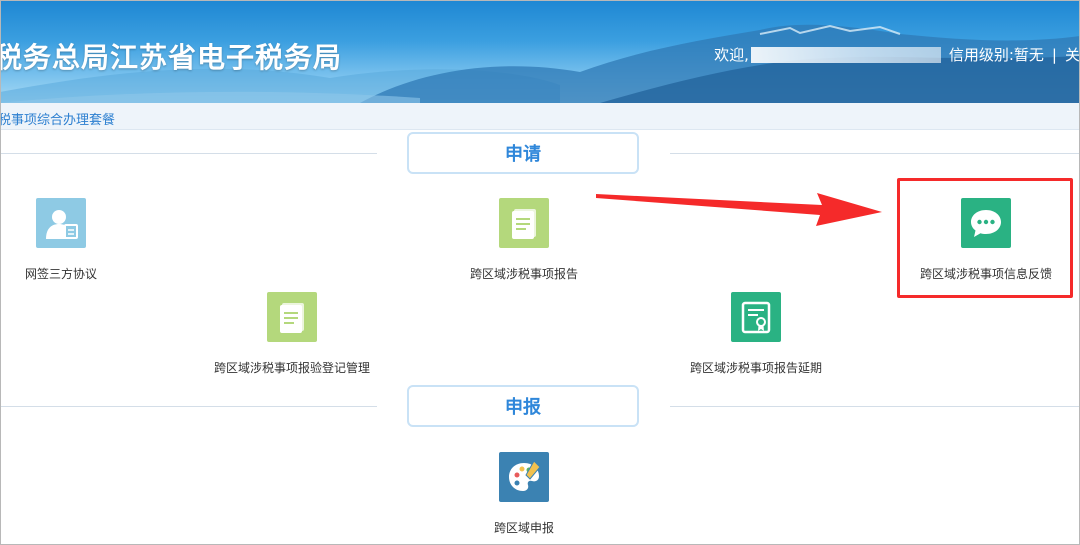  Describe the element at coordinates (523, 406) in the screenshot. I see `section-title-declare: 申报` at that location.